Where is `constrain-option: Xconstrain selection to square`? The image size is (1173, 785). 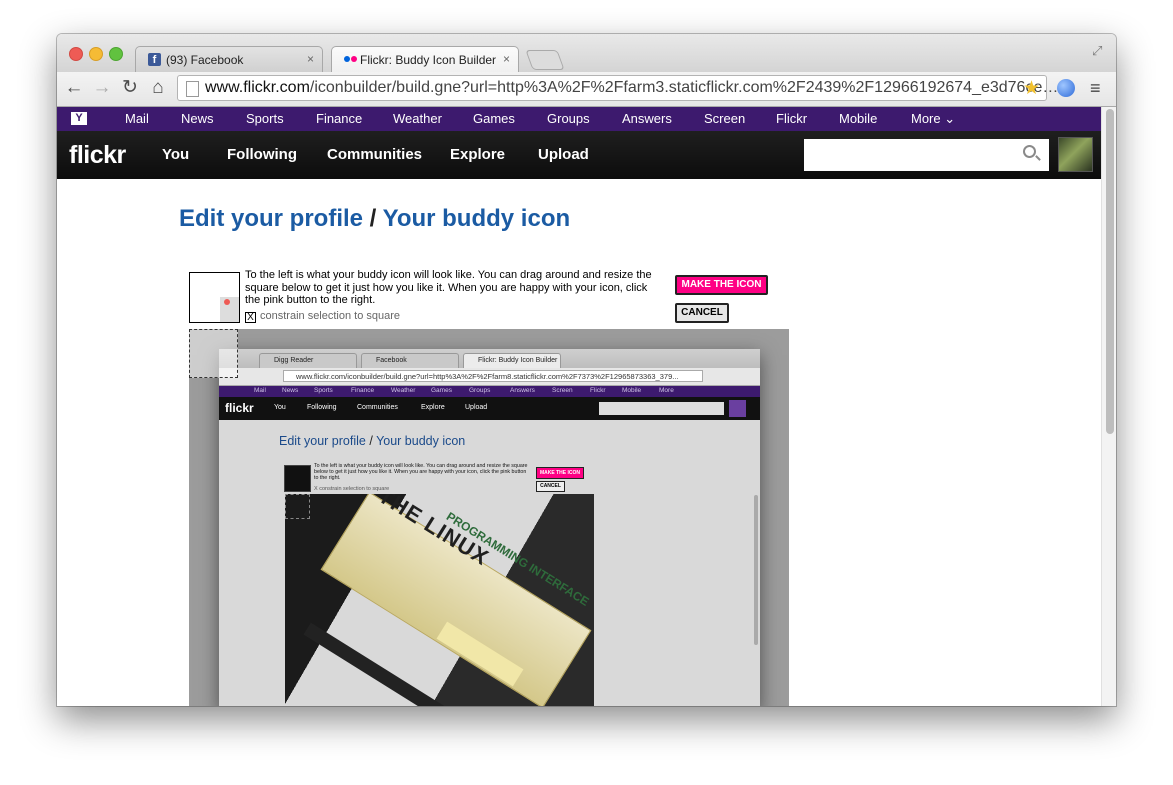 constrain-option: Xconstrain selection to square is located at coordinates (322, 316).